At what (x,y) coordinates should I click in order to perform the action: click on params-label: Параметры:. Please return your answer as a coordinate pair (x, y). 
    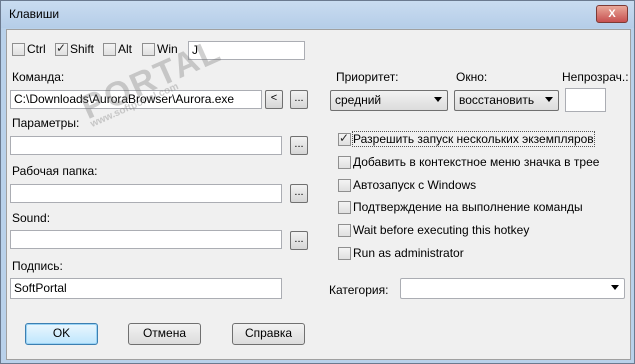
    Looking at the image, I should click on (46, 123).